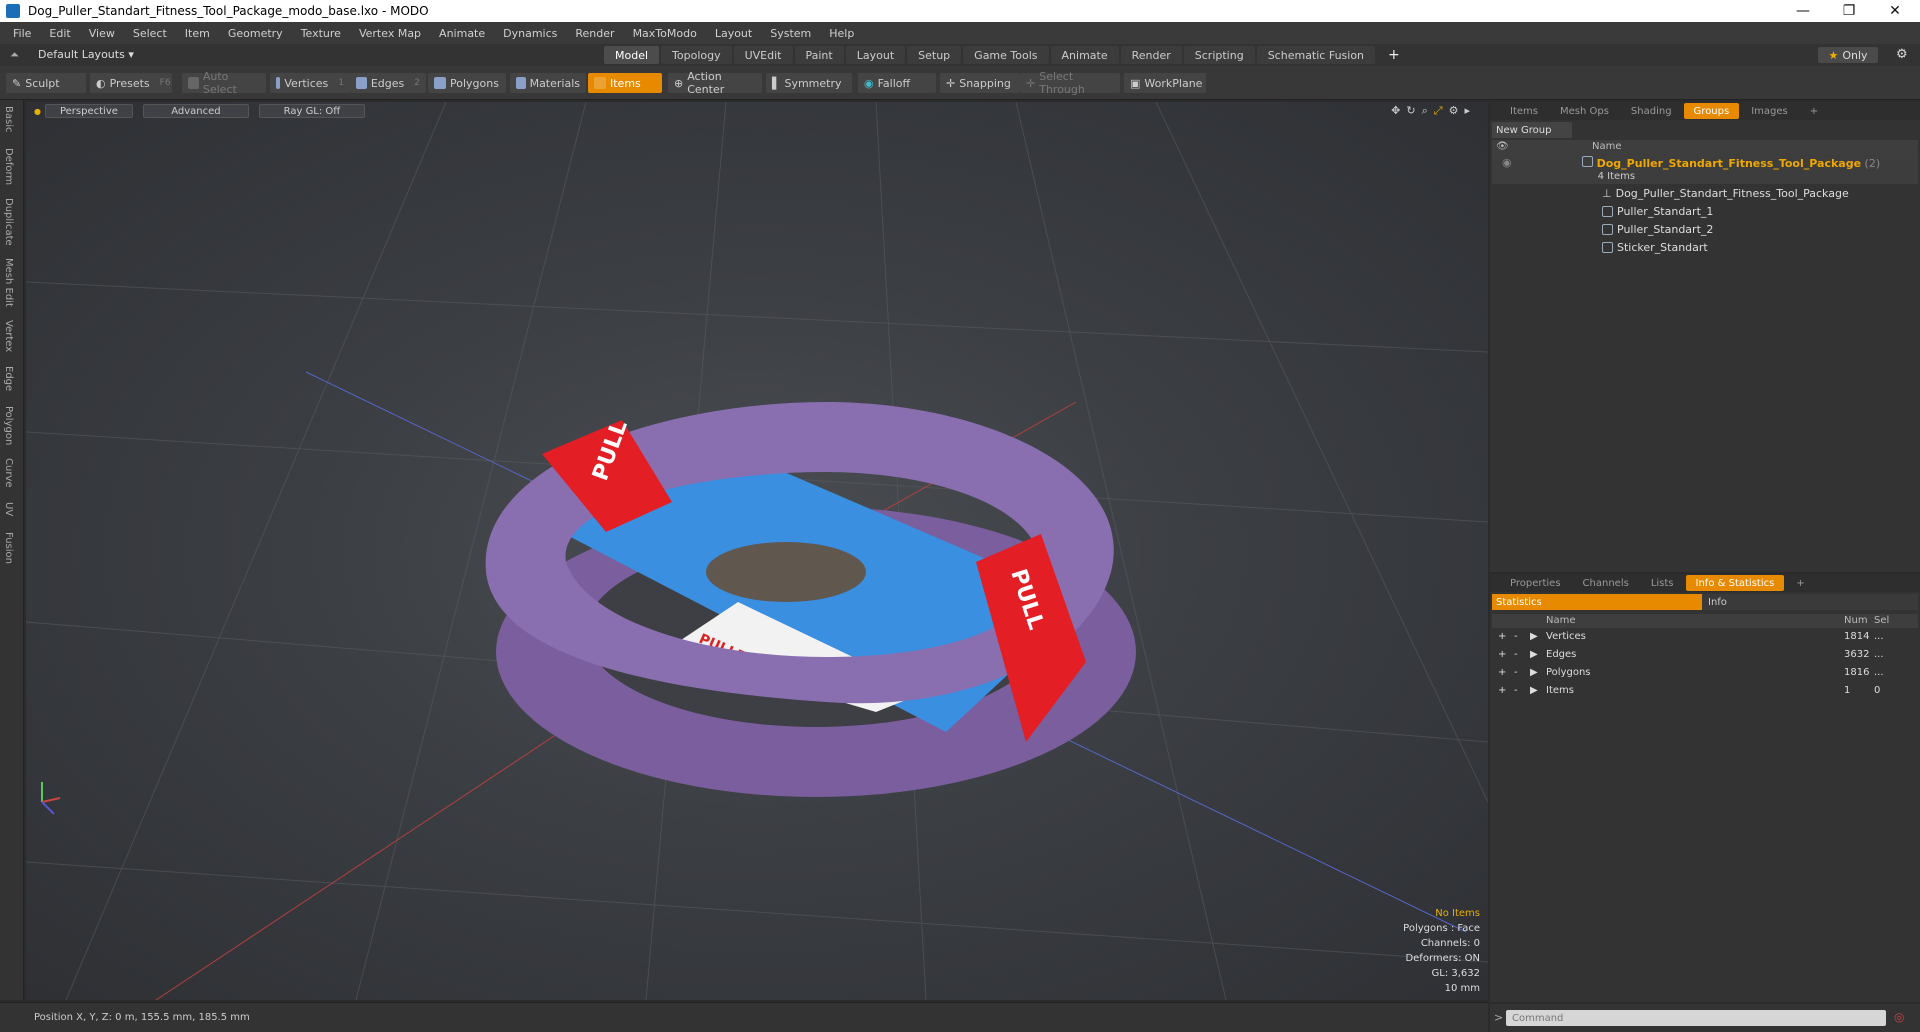 This screenshot has height=1032, width=1920. I want to click on minimize-icon: —, so click(1803, 11).